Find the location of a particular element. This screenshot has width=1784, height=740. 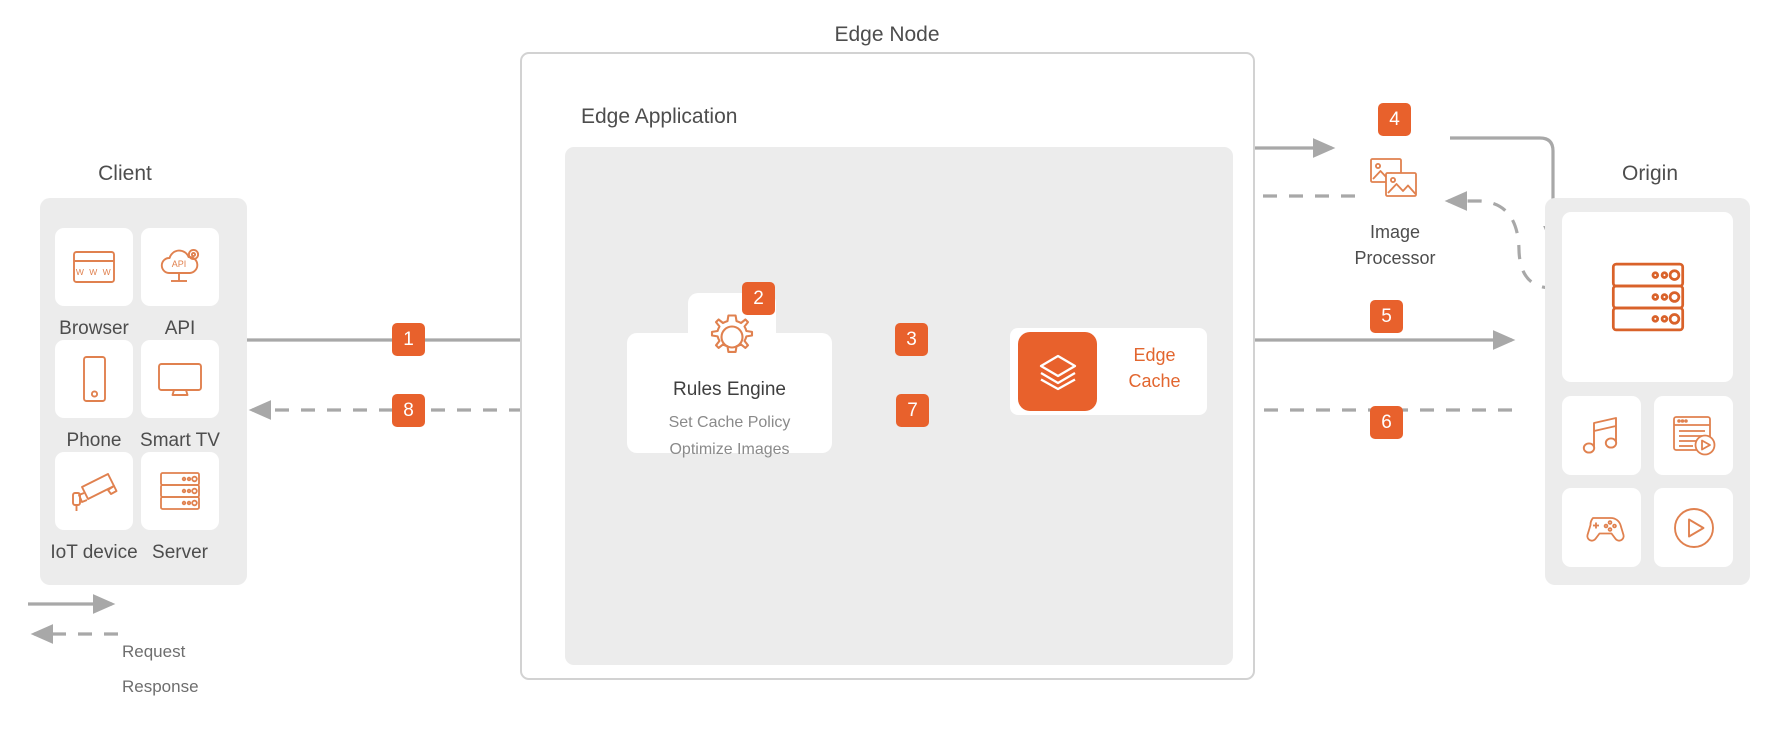

legend-label-request: Request is located at coordinates (154, 651).